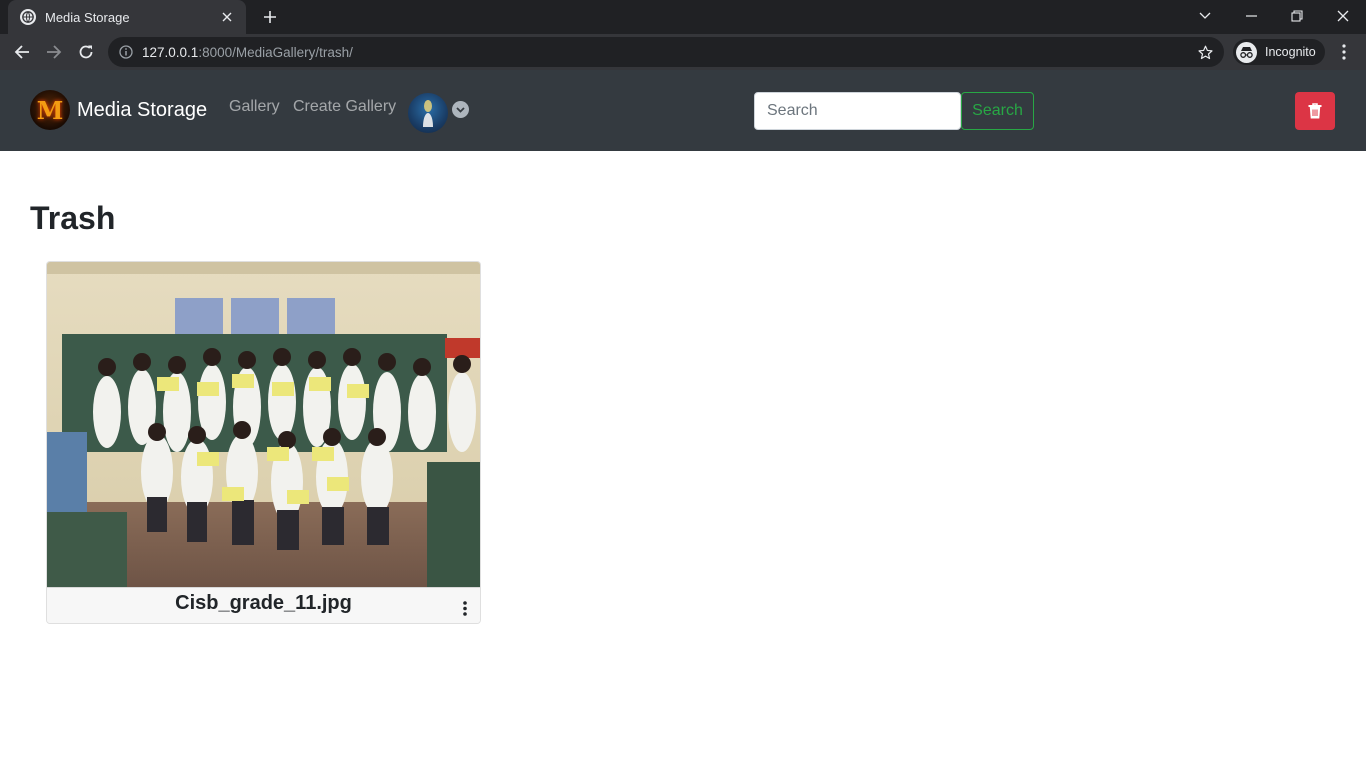  Describe the element at coordinates (465, 608) in the screenshot. I see `vertical-dots-icon` at that location.